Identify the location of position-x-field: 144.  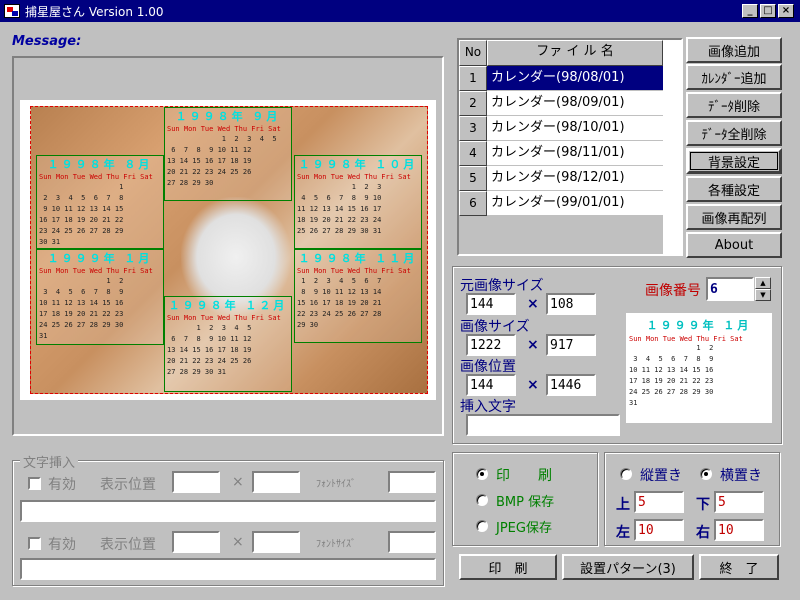
(491, 385).